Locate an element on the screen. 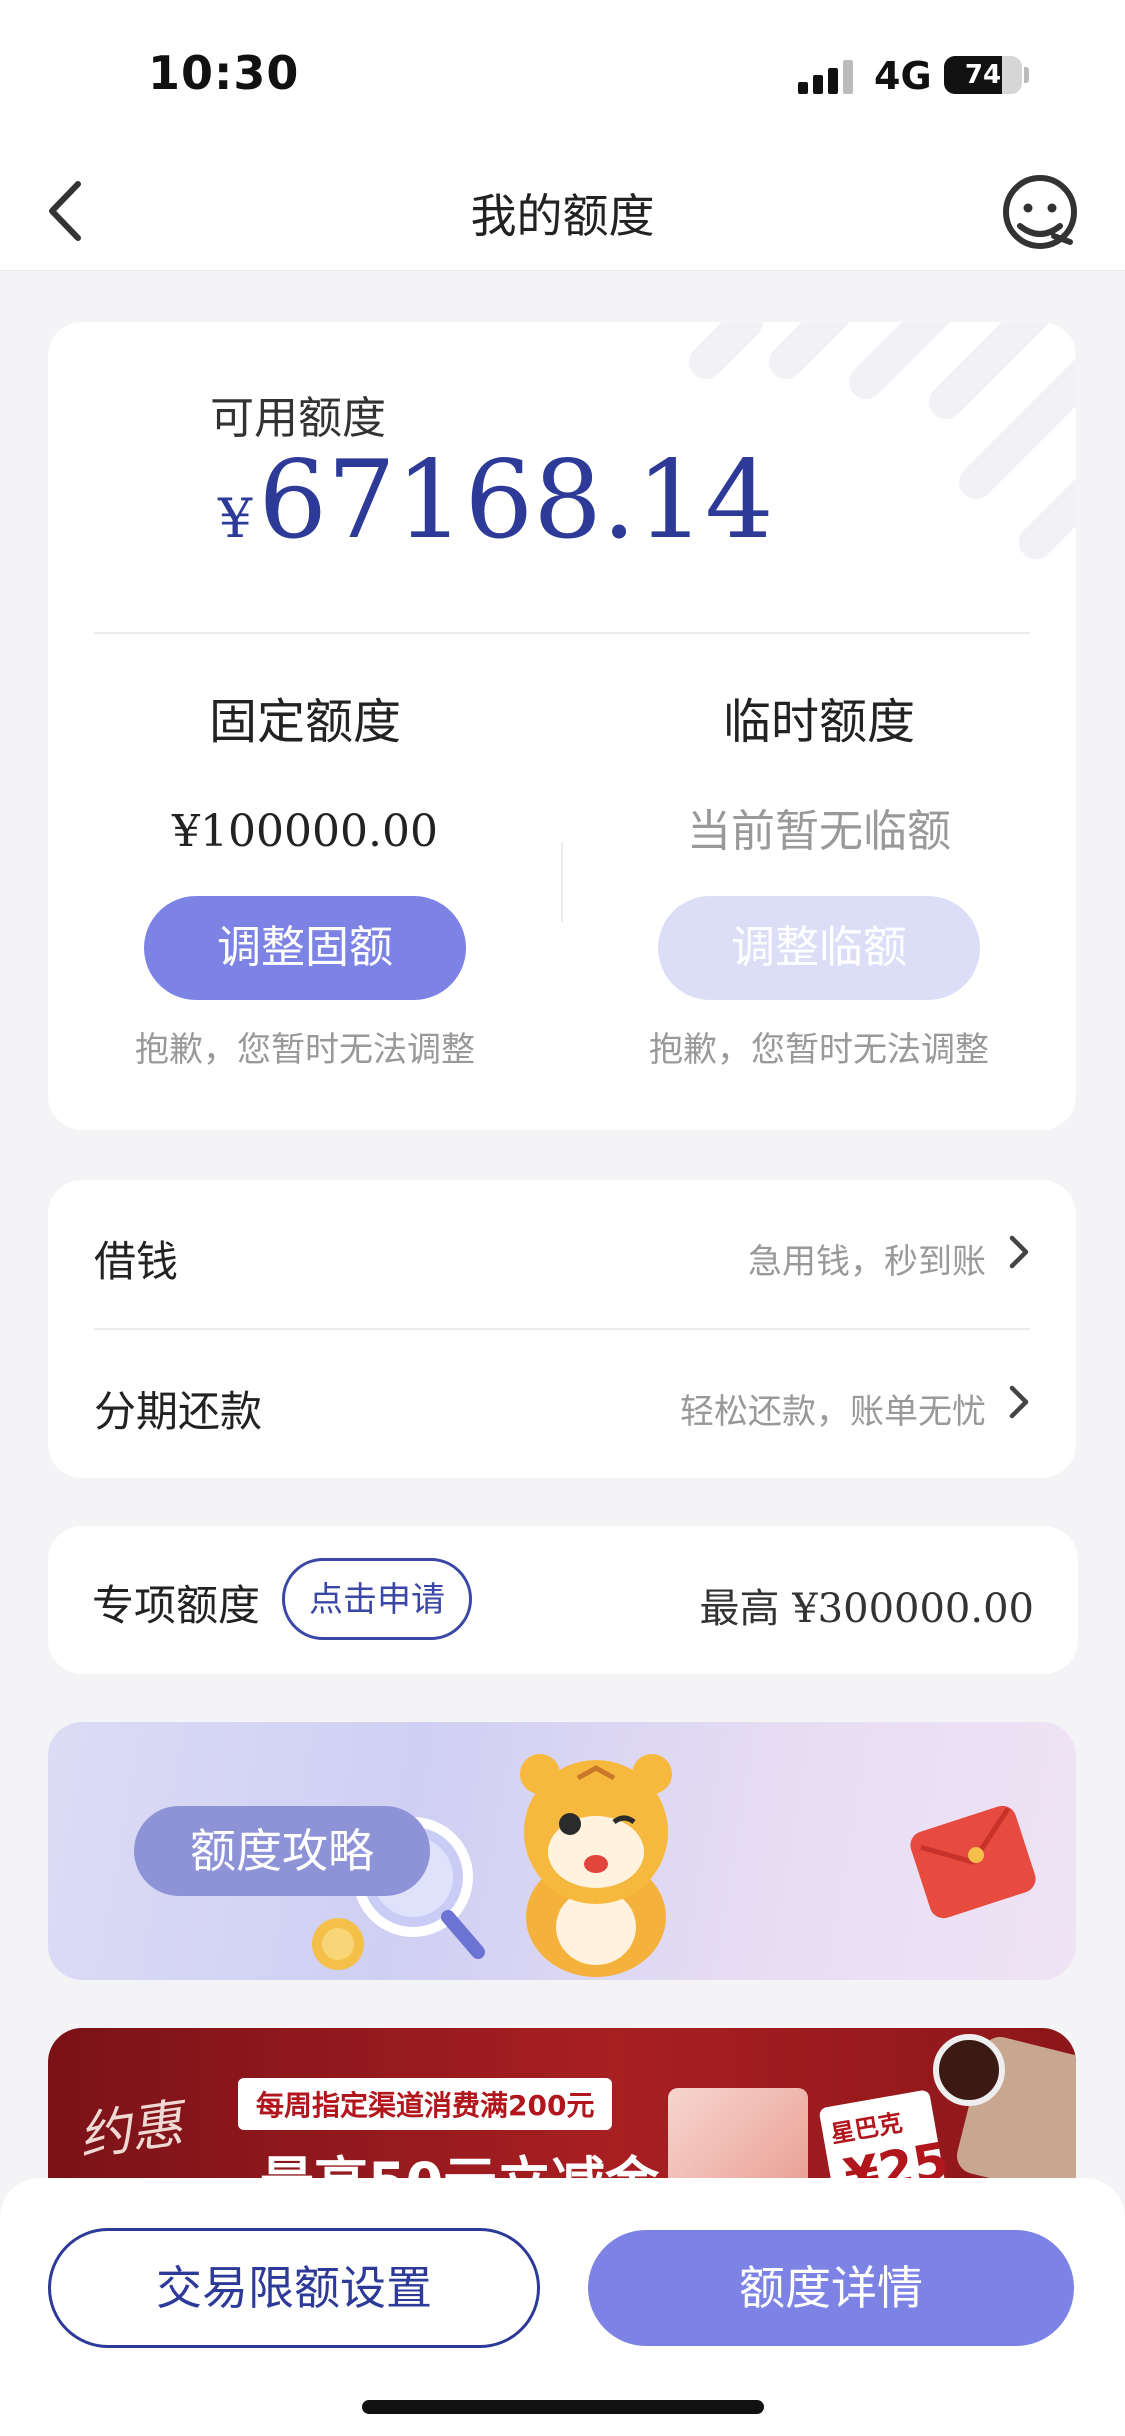 The width and height of the screenshot is (1125, 2436). battery-level: 74 is located at coordinates (983, 75).